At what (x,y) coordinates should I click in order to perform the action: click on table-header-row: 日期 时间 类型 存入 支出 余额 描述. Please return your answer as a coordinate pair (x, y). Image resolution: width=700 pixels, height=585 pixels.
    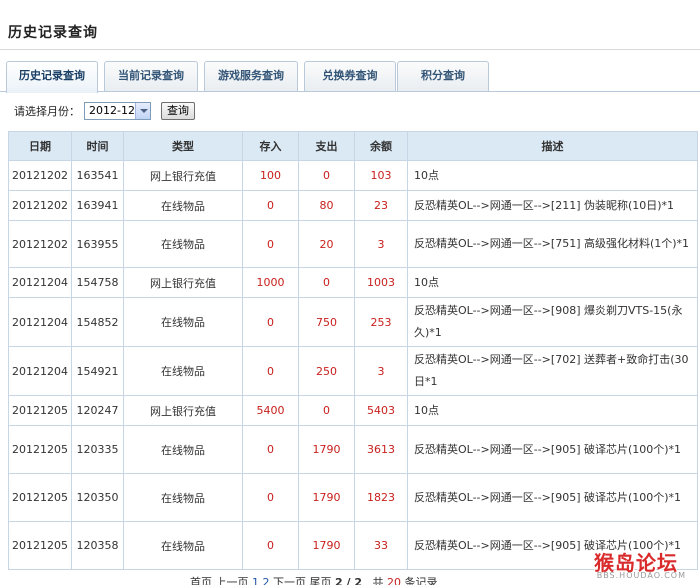
    Looking at the image, I should click on (353, 146).